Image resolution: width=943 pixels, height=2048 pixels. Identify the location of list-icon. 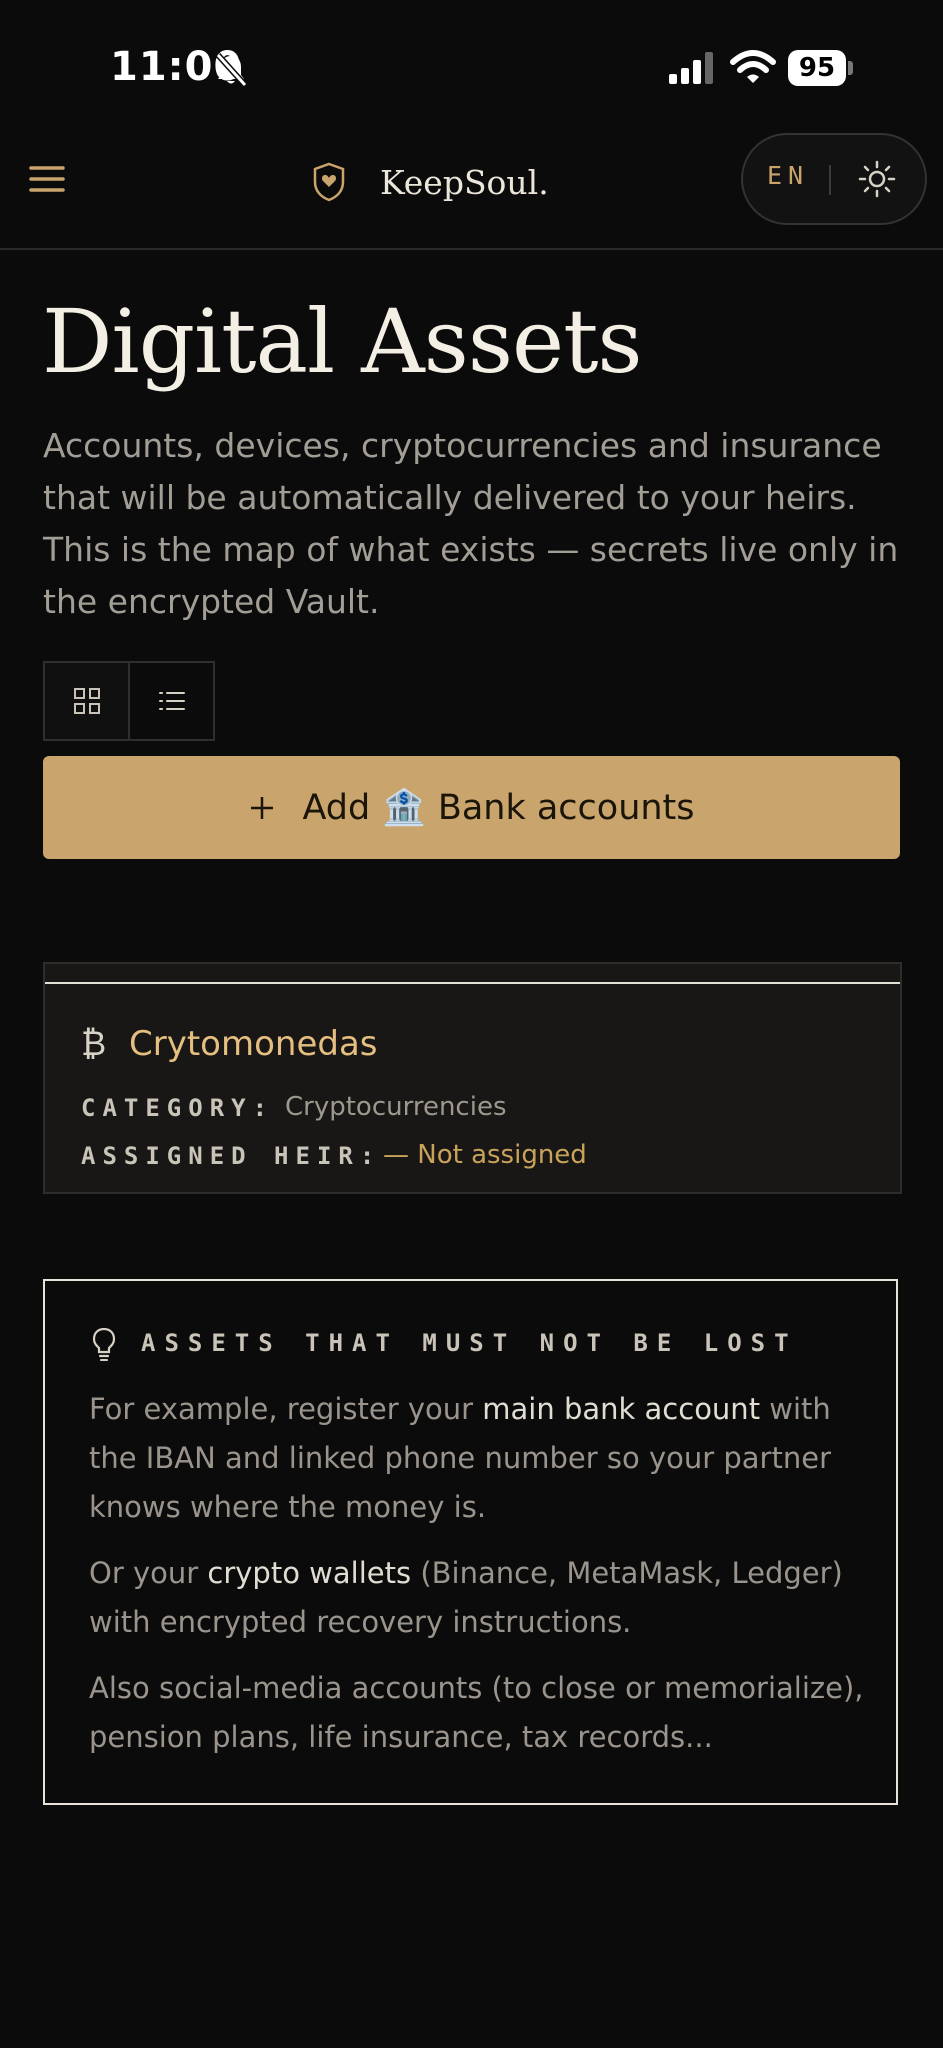
(171, 701).